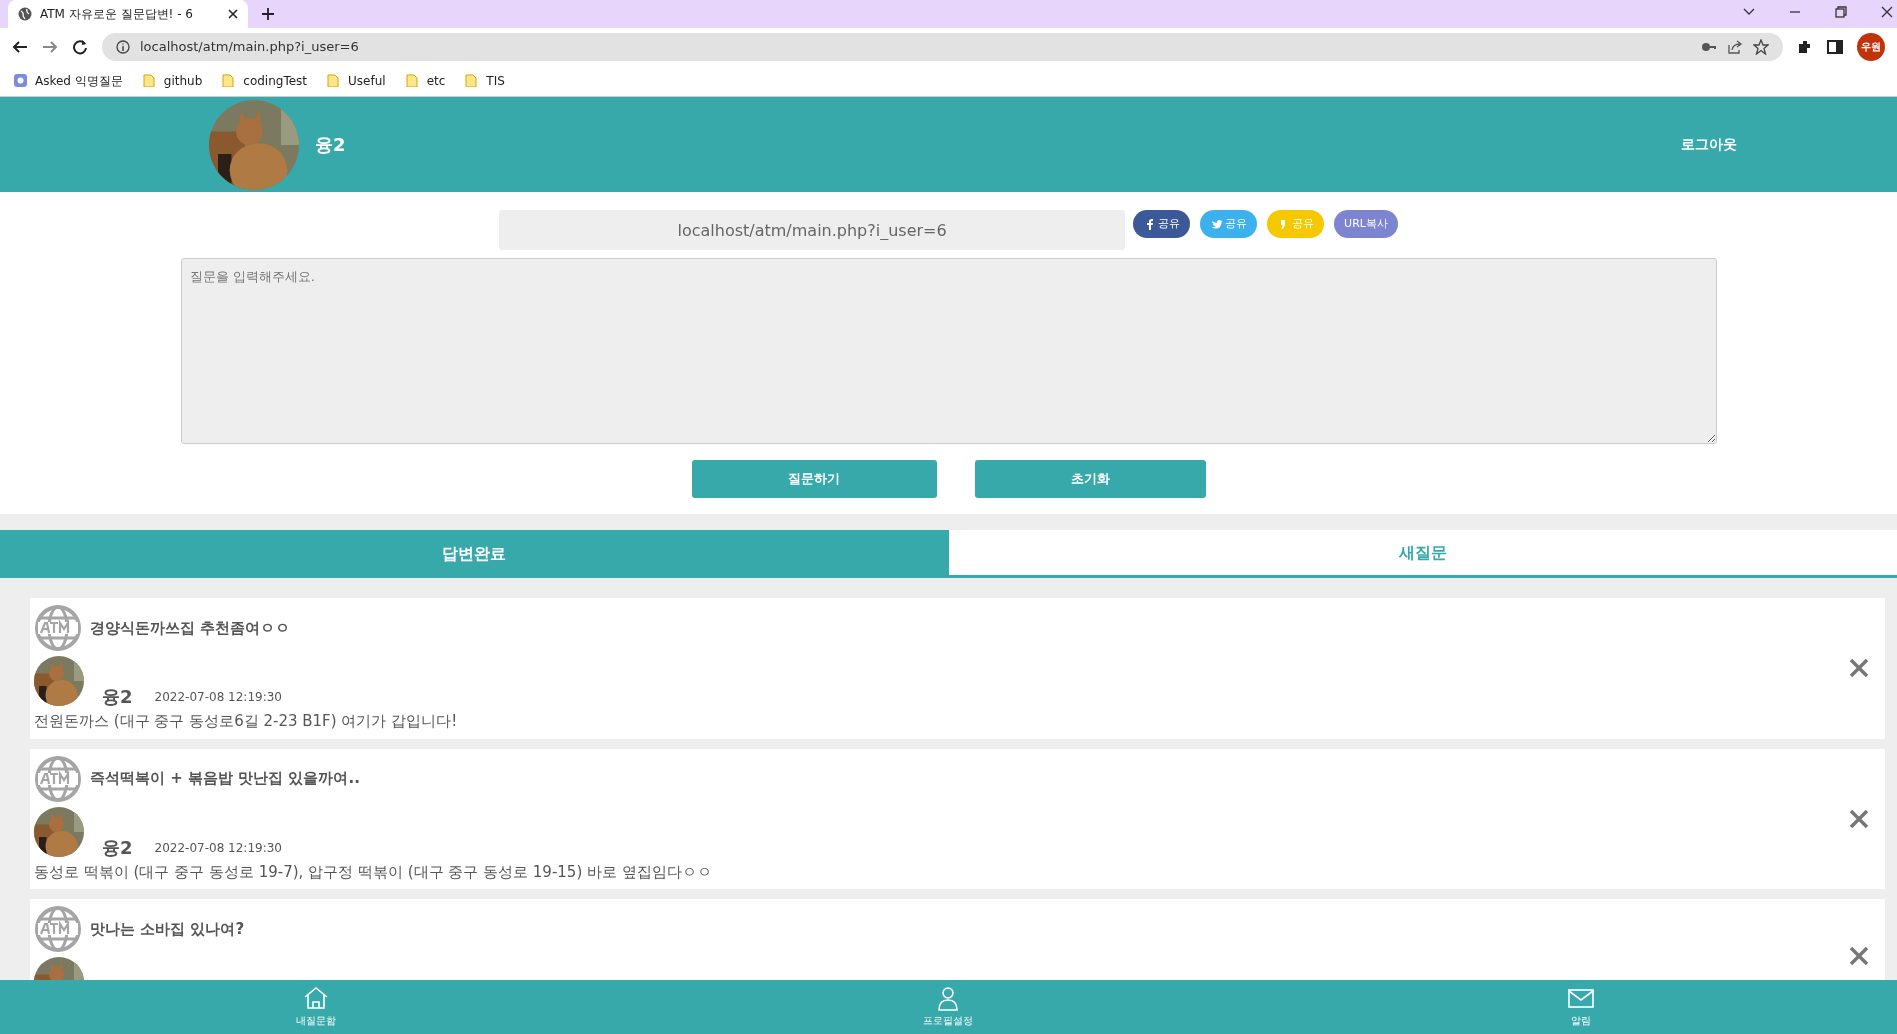  What do you see at coordinates (172, 80) in the screenshot?
I see `bookmark: github` at bounding box center [172, 80].